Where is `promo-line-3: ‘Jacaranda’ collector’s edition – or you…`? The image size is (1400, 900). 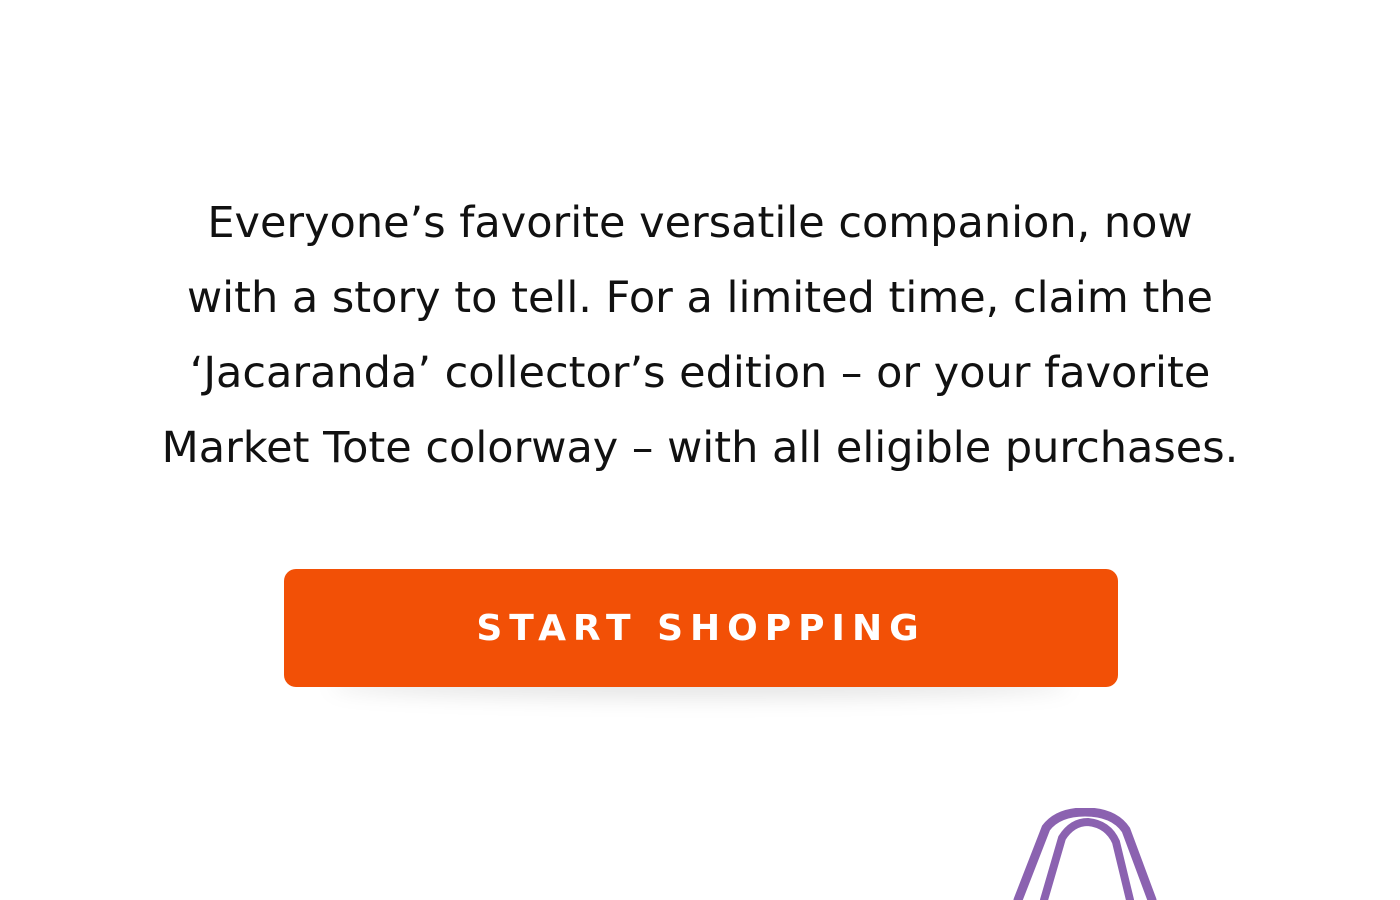 promo-line-3: ‘Jacaranda’ collector’s edition – or you… is located at coordinates (700, 373).